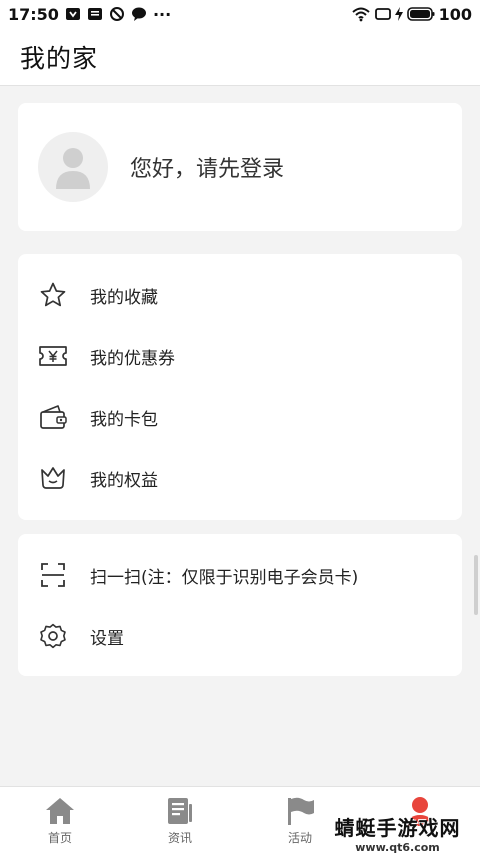 This screenshot has width=480, height=854. Describe the element at coordinates (240, 417) in the screenshot. I see `menu-item-wallet: 我的卡包` at that location.